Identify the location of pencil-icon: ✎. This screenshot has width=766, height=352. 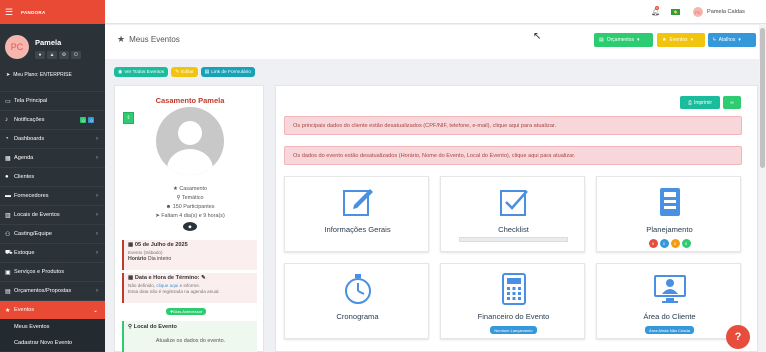
(177, 72).